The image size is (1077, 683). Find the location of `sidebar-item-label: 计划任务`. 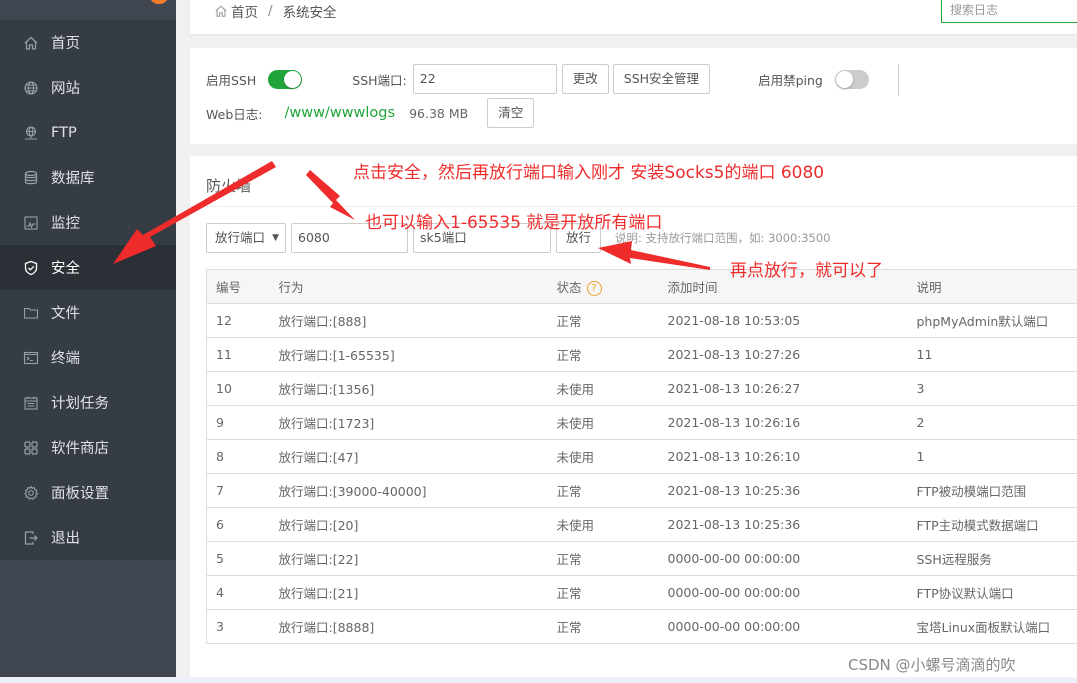

sidebar-item-label: 计划任务 is located at coordinates (80, 404).